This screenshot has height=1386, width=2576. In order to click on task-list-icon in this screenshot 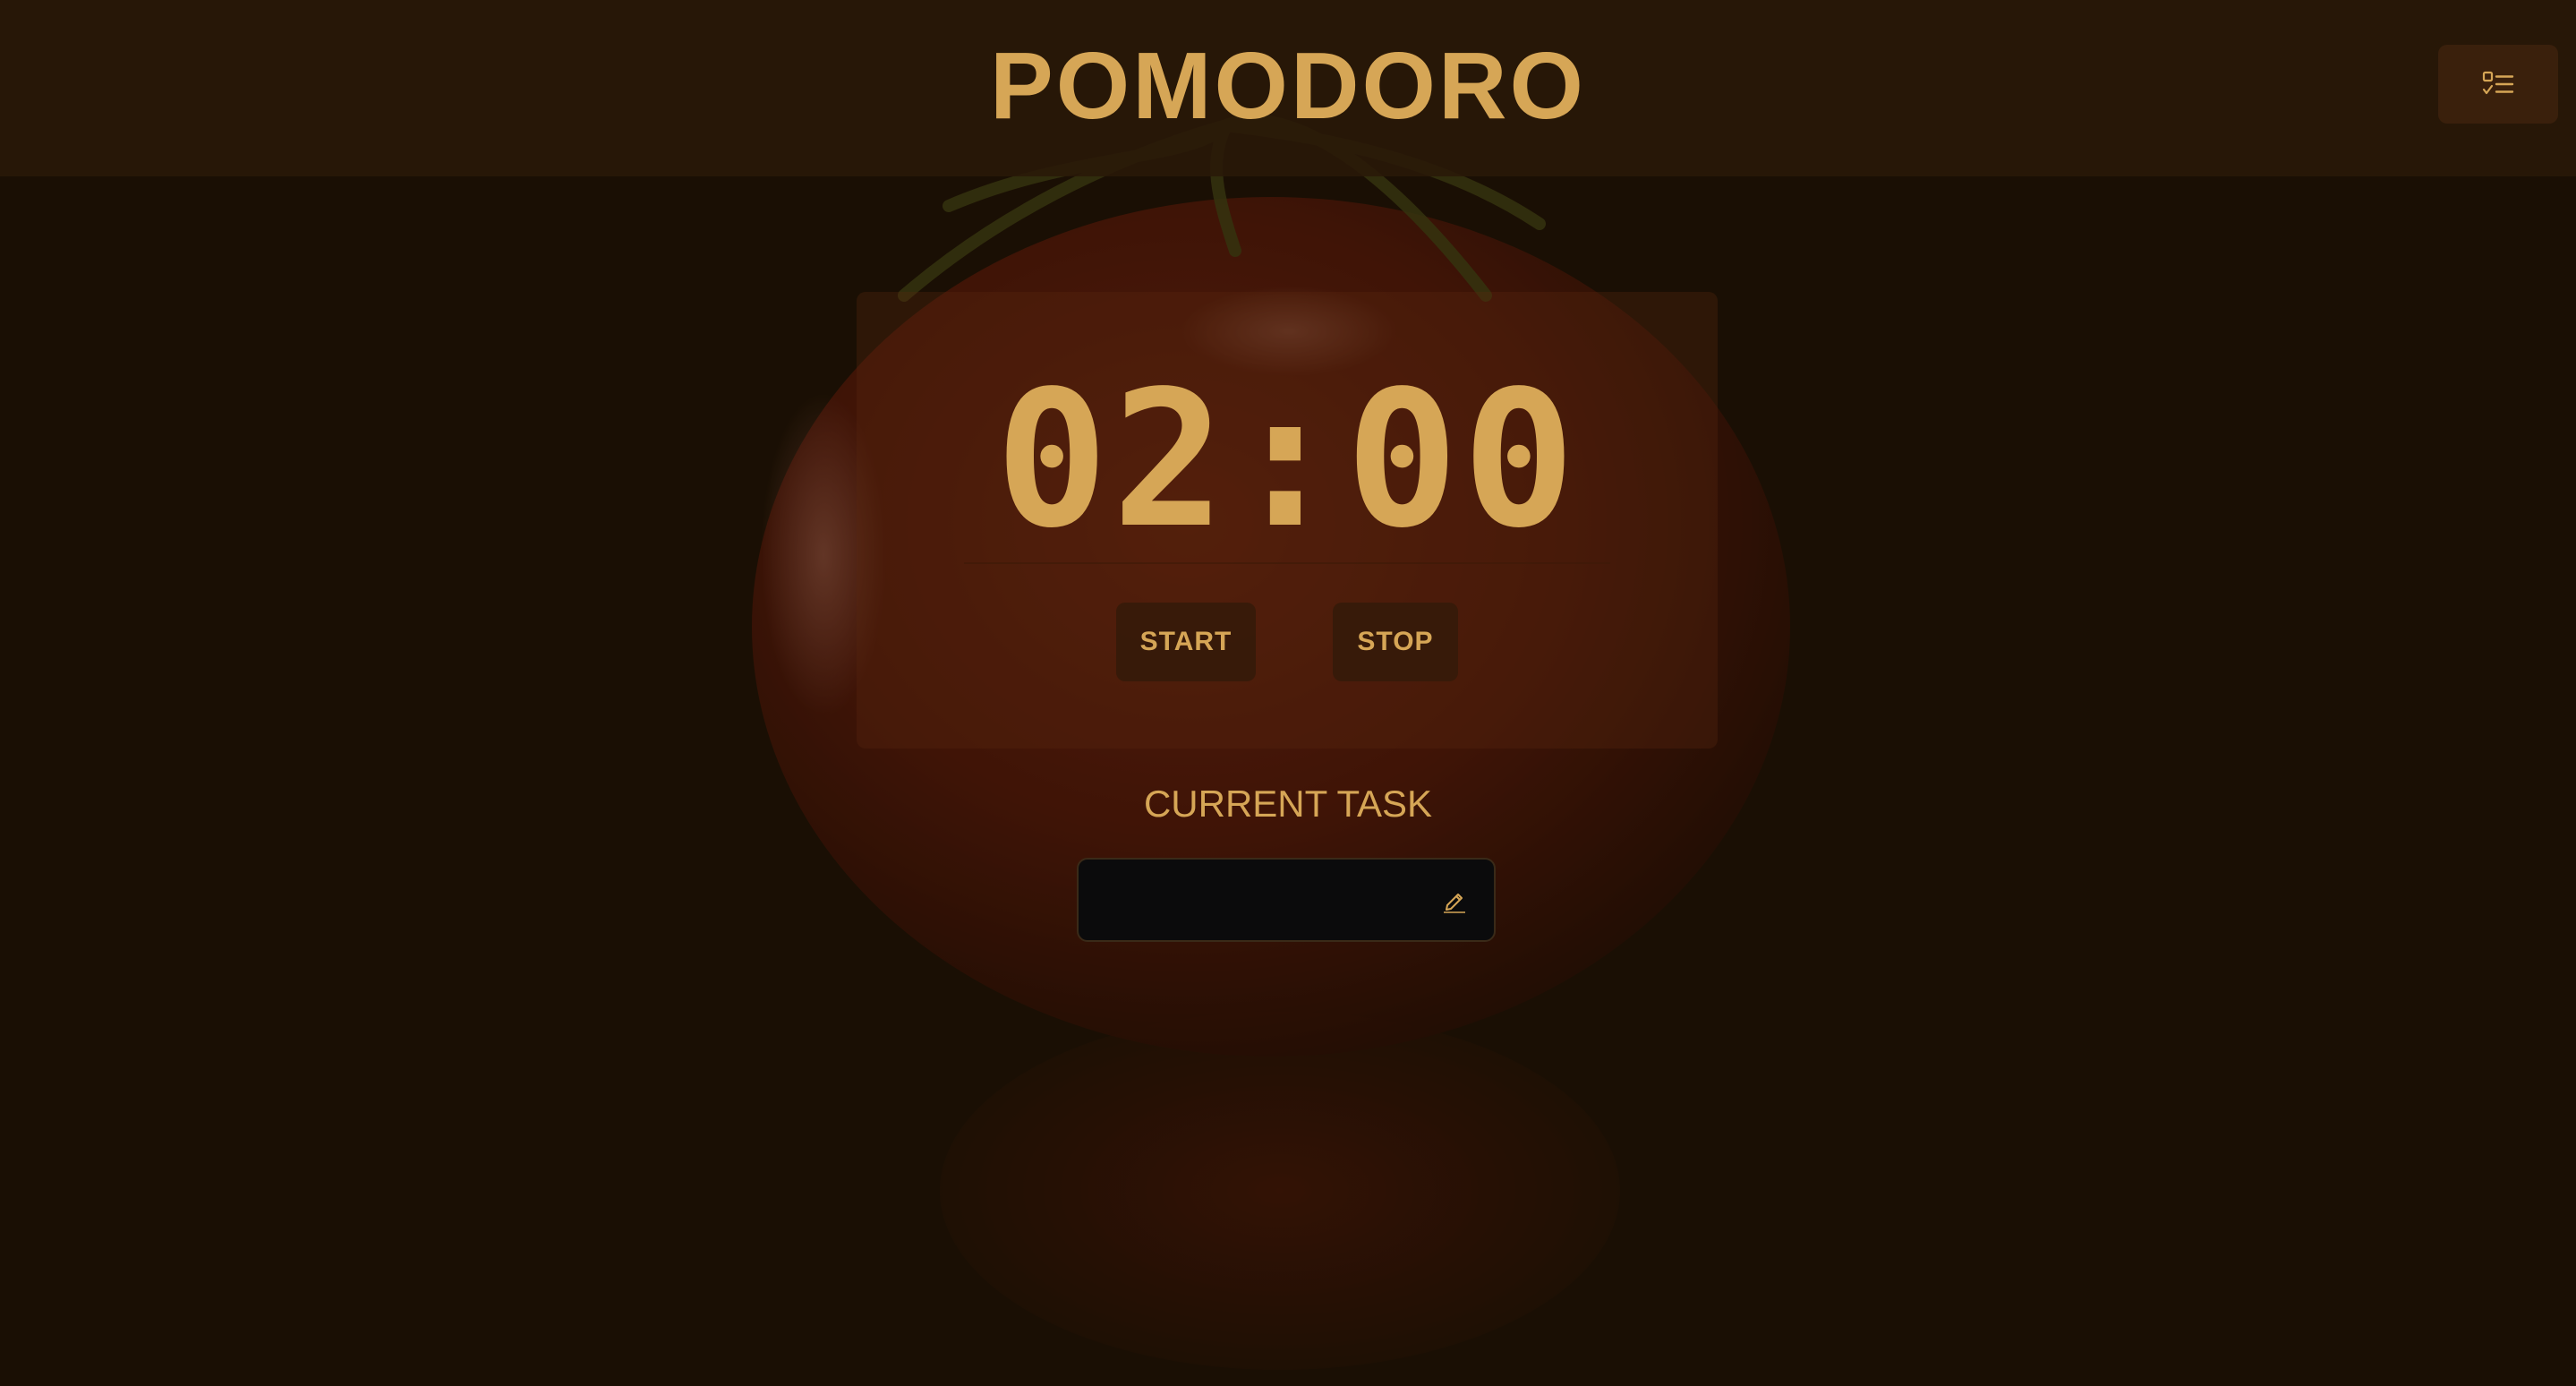, I will do `click(2498, 83)`.